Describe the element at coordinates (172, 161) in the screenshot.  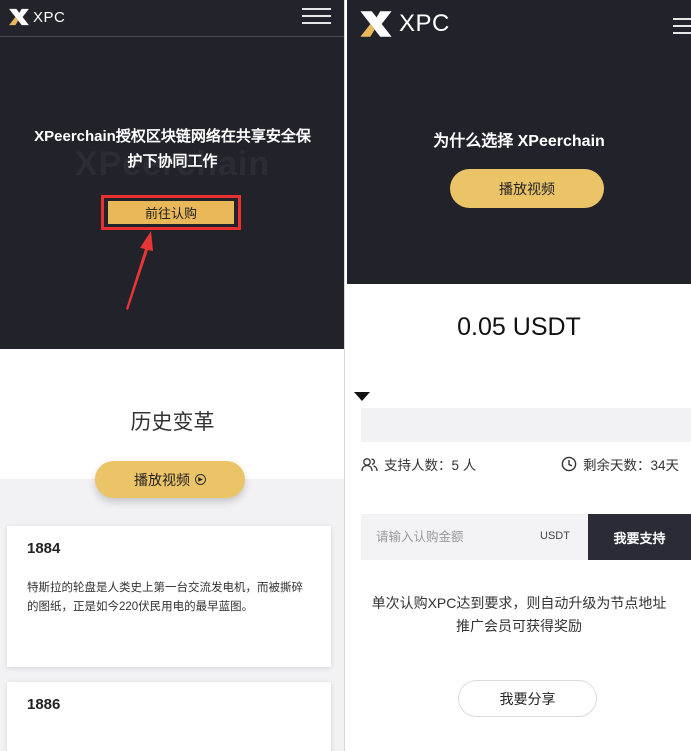
I see `hero-title-line2: 护下协同工作` at that location.